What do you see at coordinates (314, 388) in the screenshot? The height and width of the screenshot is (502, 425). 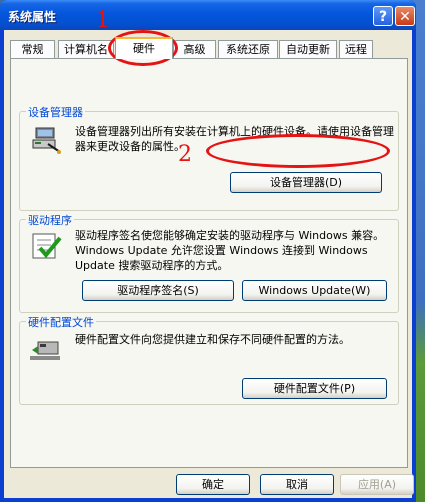 I see `hardware-profiles-button: 硬件配置文件(P)` at bounding box center [314, 388].